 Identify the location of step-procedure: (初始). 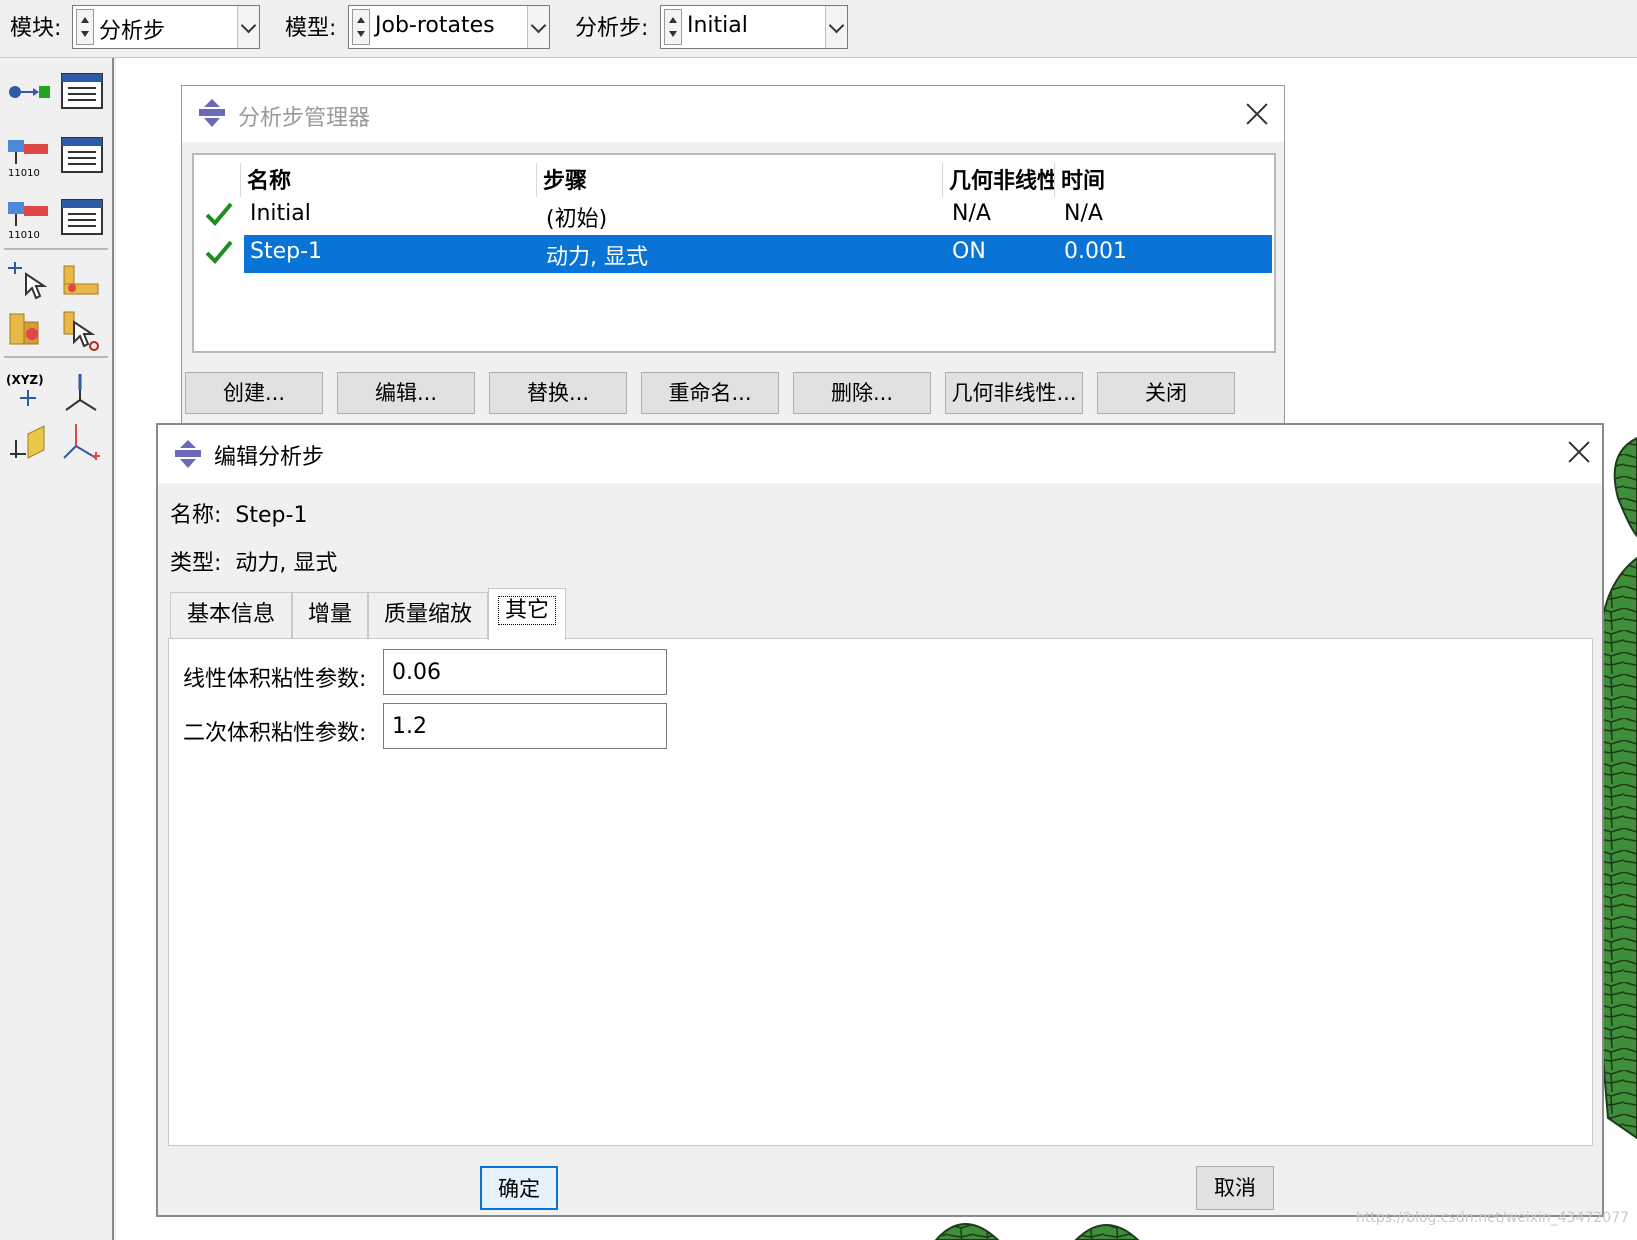
(577, 219).